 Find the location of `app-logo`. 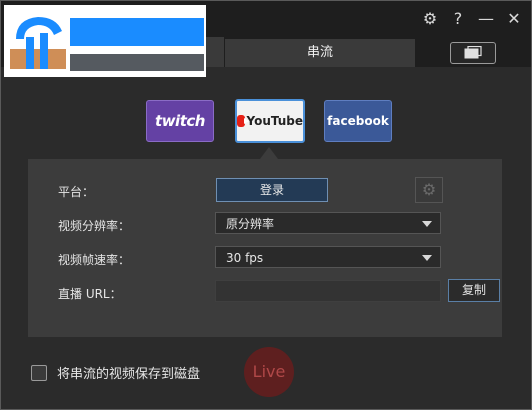

app-logo is located at coordinates (105, 41).